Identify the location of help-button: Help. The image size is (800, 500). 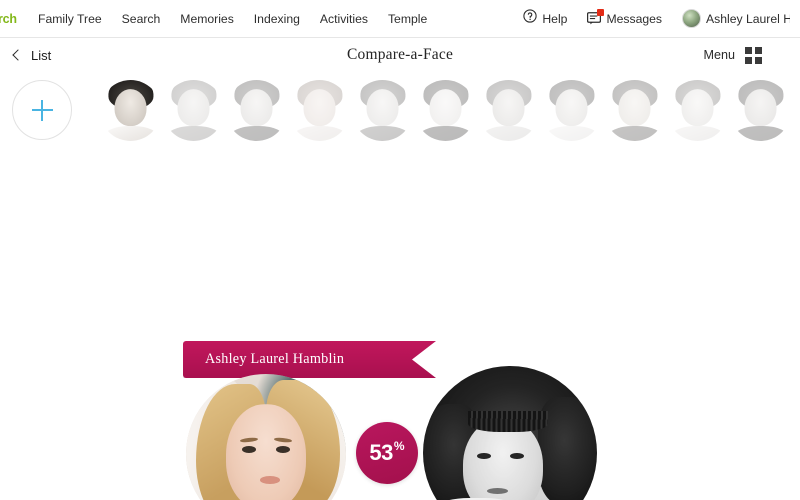
(545, 19).